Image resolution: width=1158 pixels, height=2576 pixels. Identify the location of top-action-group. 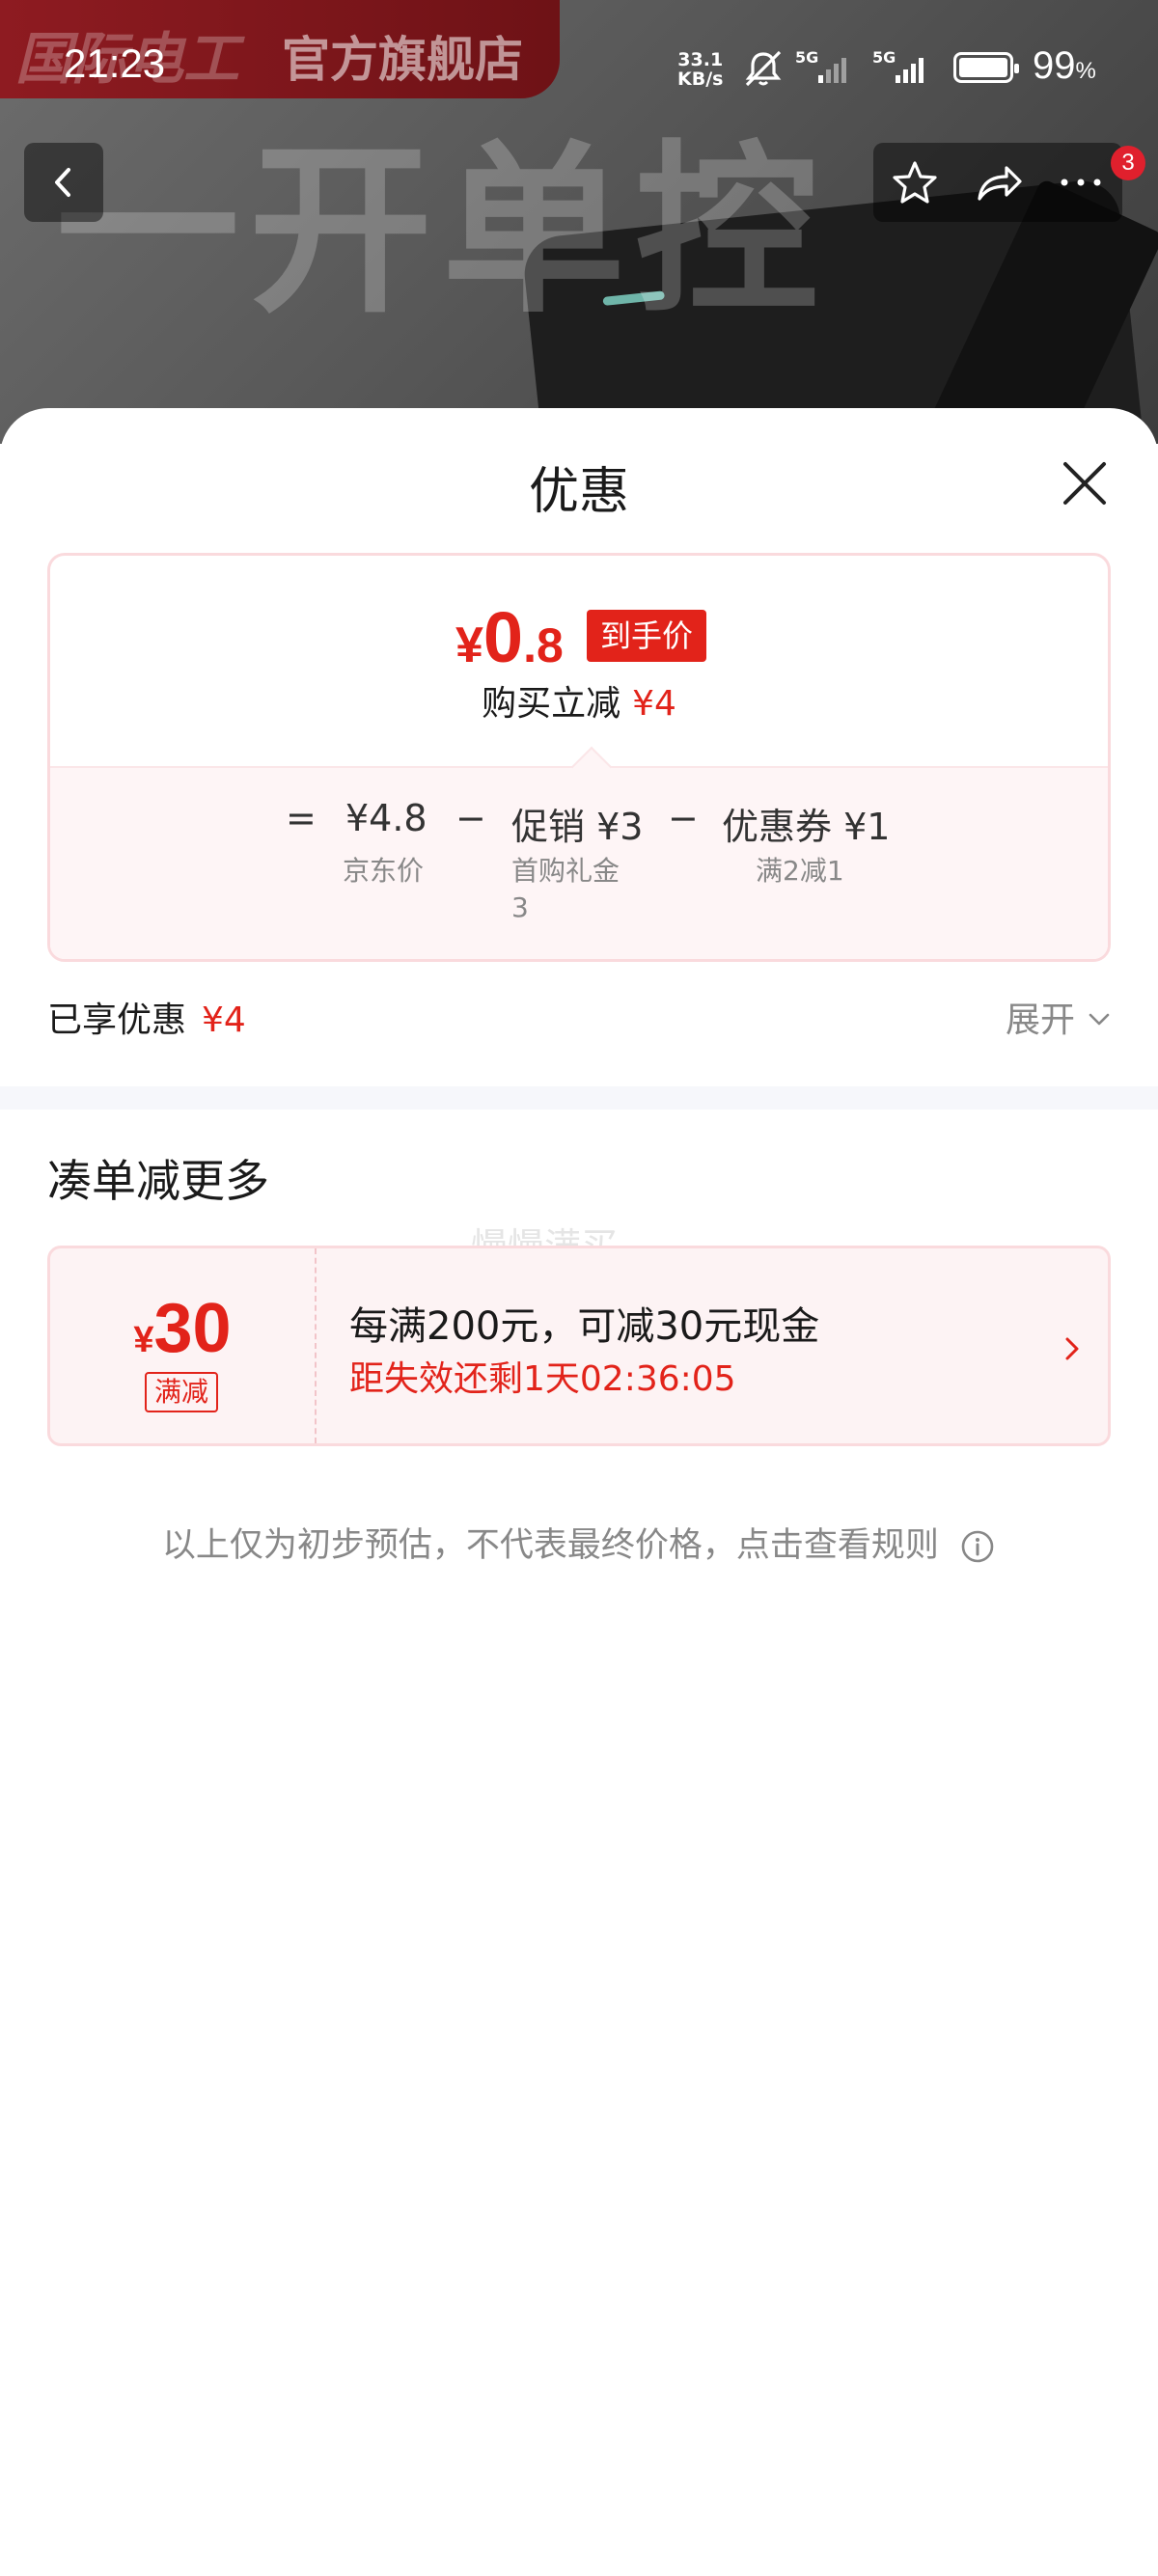
(997, 182).